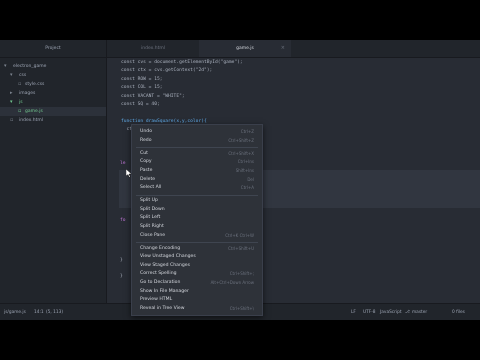  I want to click on menu-item-preview-html: Preview HTML, so click(197, 300).